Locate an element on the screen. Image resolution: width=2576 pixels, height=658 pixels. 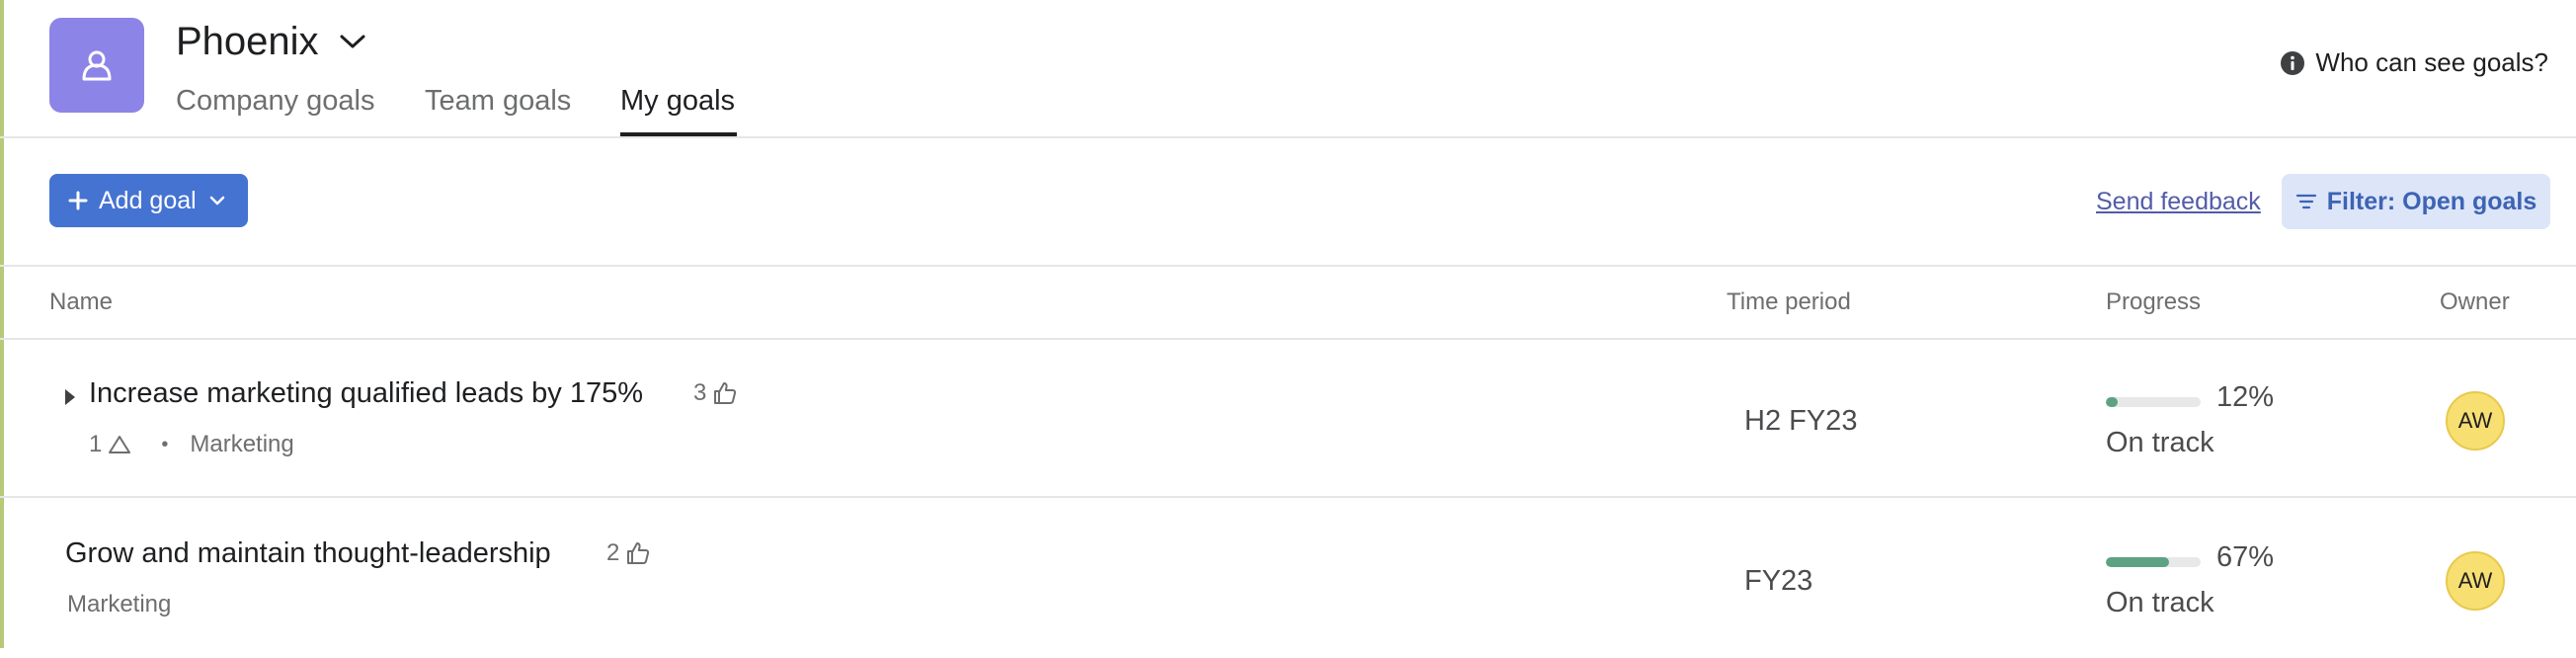
add-goal-label: Add goal is located at coordinates (148, 200).